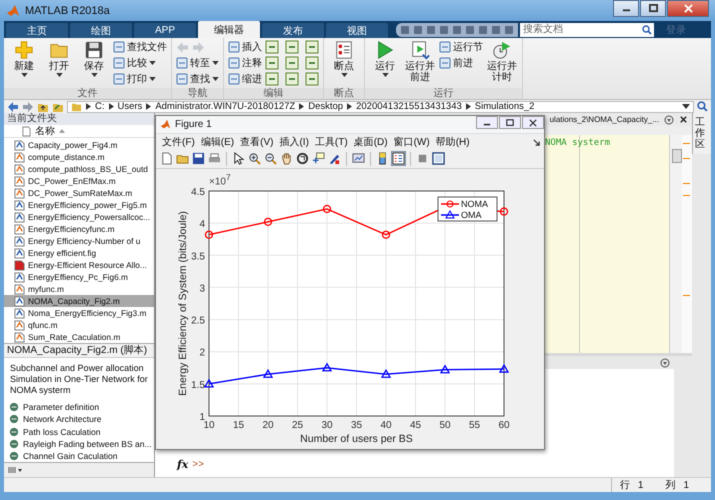  Describe the element at coordinates (294, 142) in the screenshot. I see `menu-item: 插入(I)` at that location.